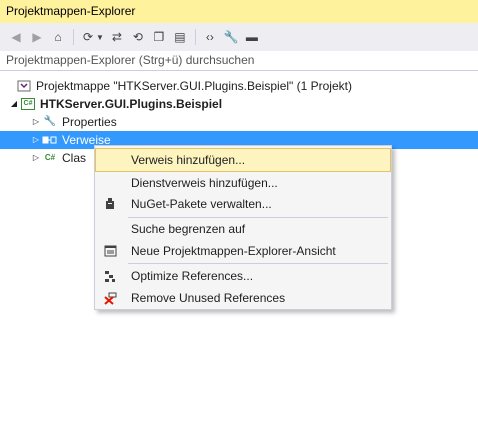 Image resolution: width=478 pixels, height=428 pixels. What do you see at coordinates (10, 86) in the screenshot?
I see `expander` at bounding box center [10, 86].